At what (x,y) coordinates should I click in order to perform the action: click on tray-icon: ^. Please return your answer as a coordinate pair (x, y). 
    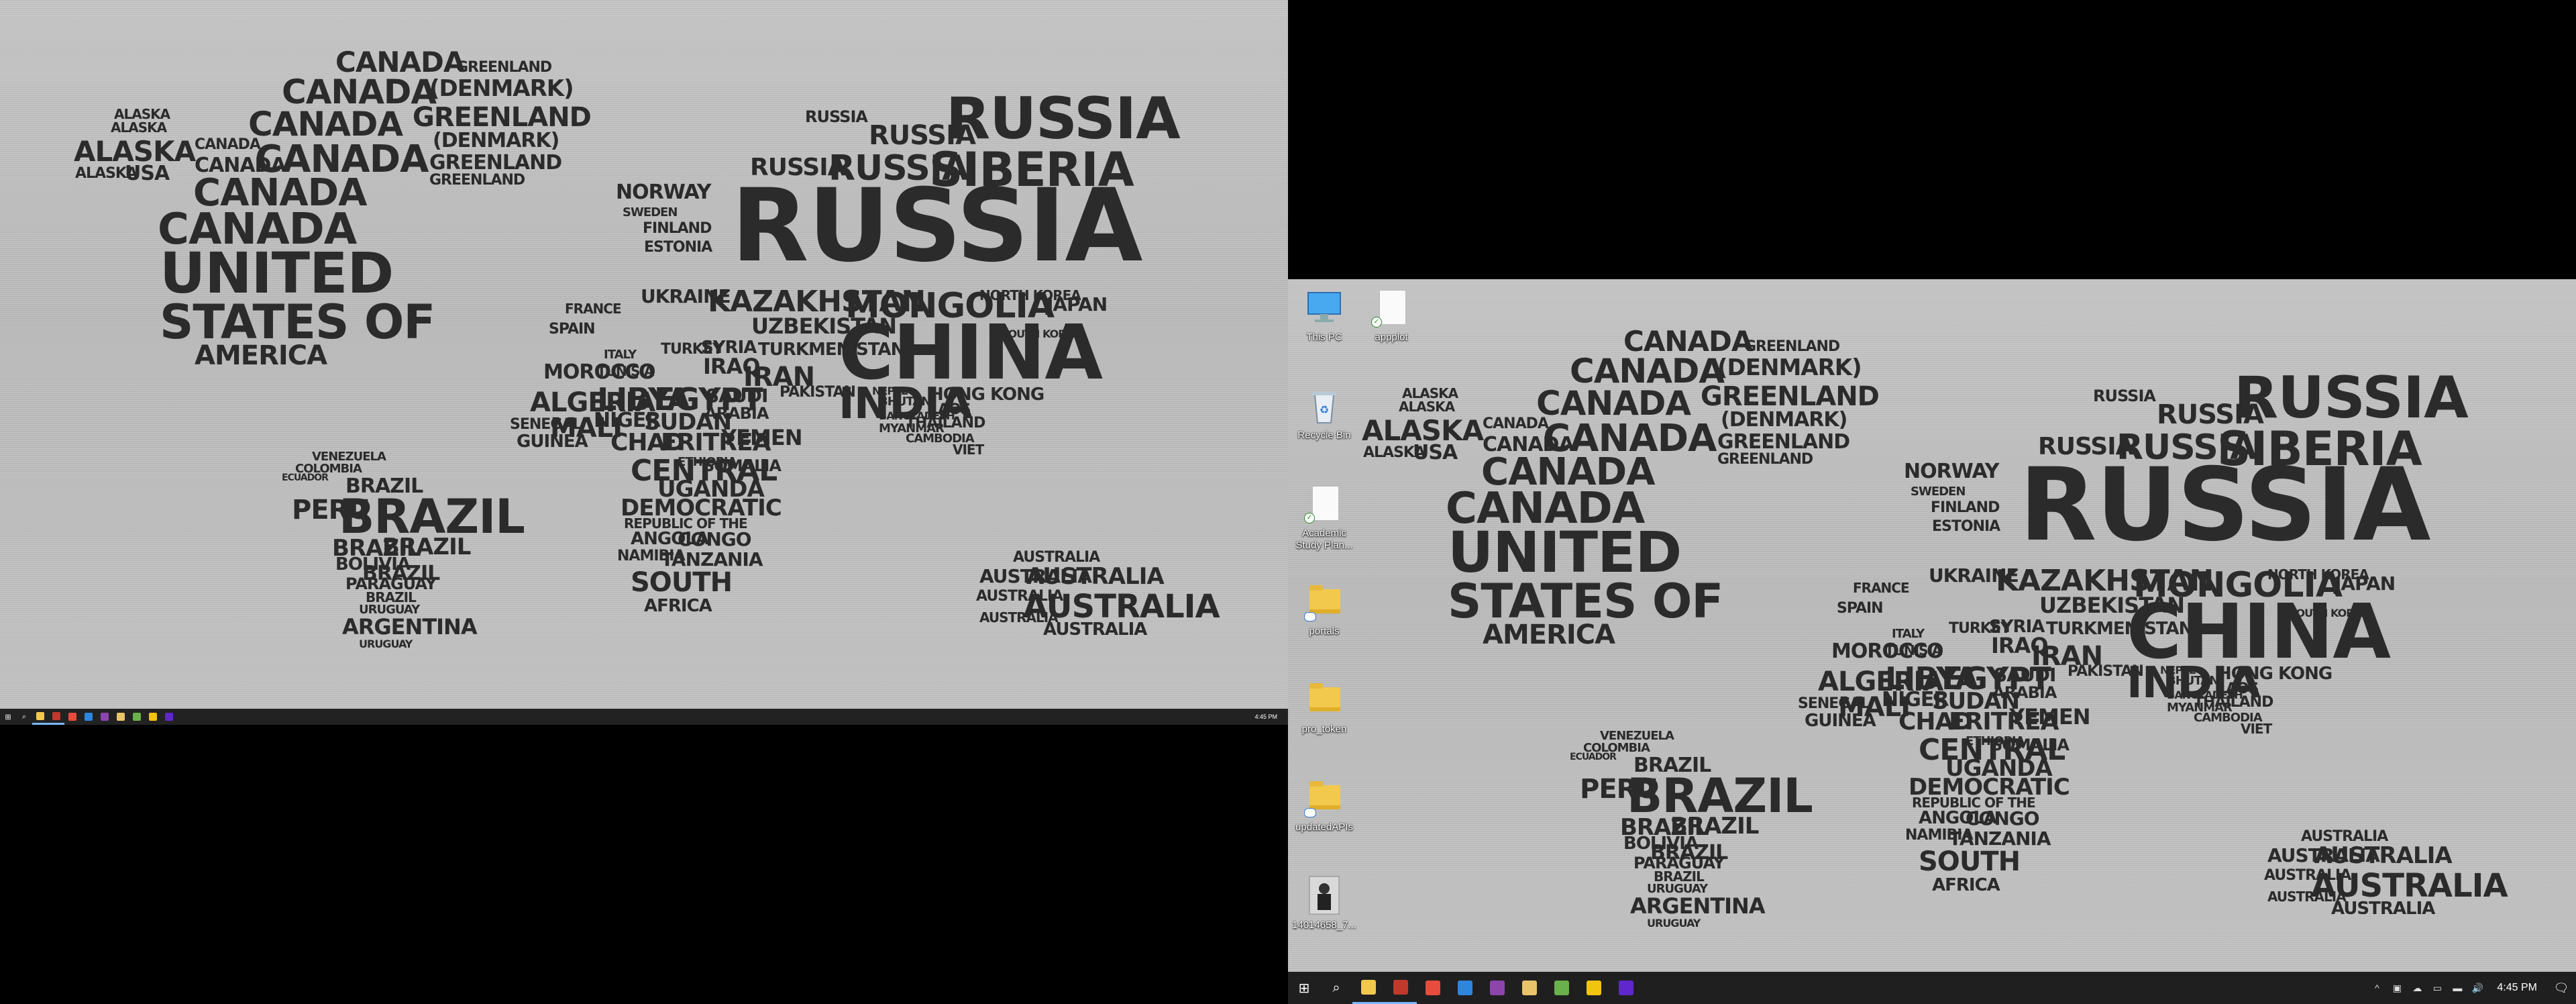
    Looking at the image, I should click on (2377, 988).